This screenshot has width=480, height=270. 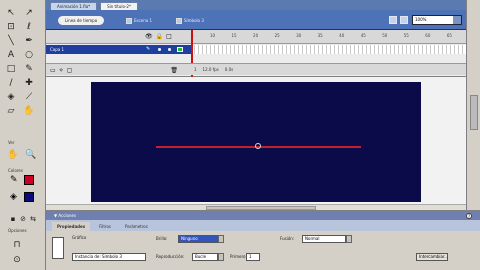 What do you see at coordinates (149, 36) in the screenshot?
I see `eye-icon: 👁` at bounding box center [149, 36].